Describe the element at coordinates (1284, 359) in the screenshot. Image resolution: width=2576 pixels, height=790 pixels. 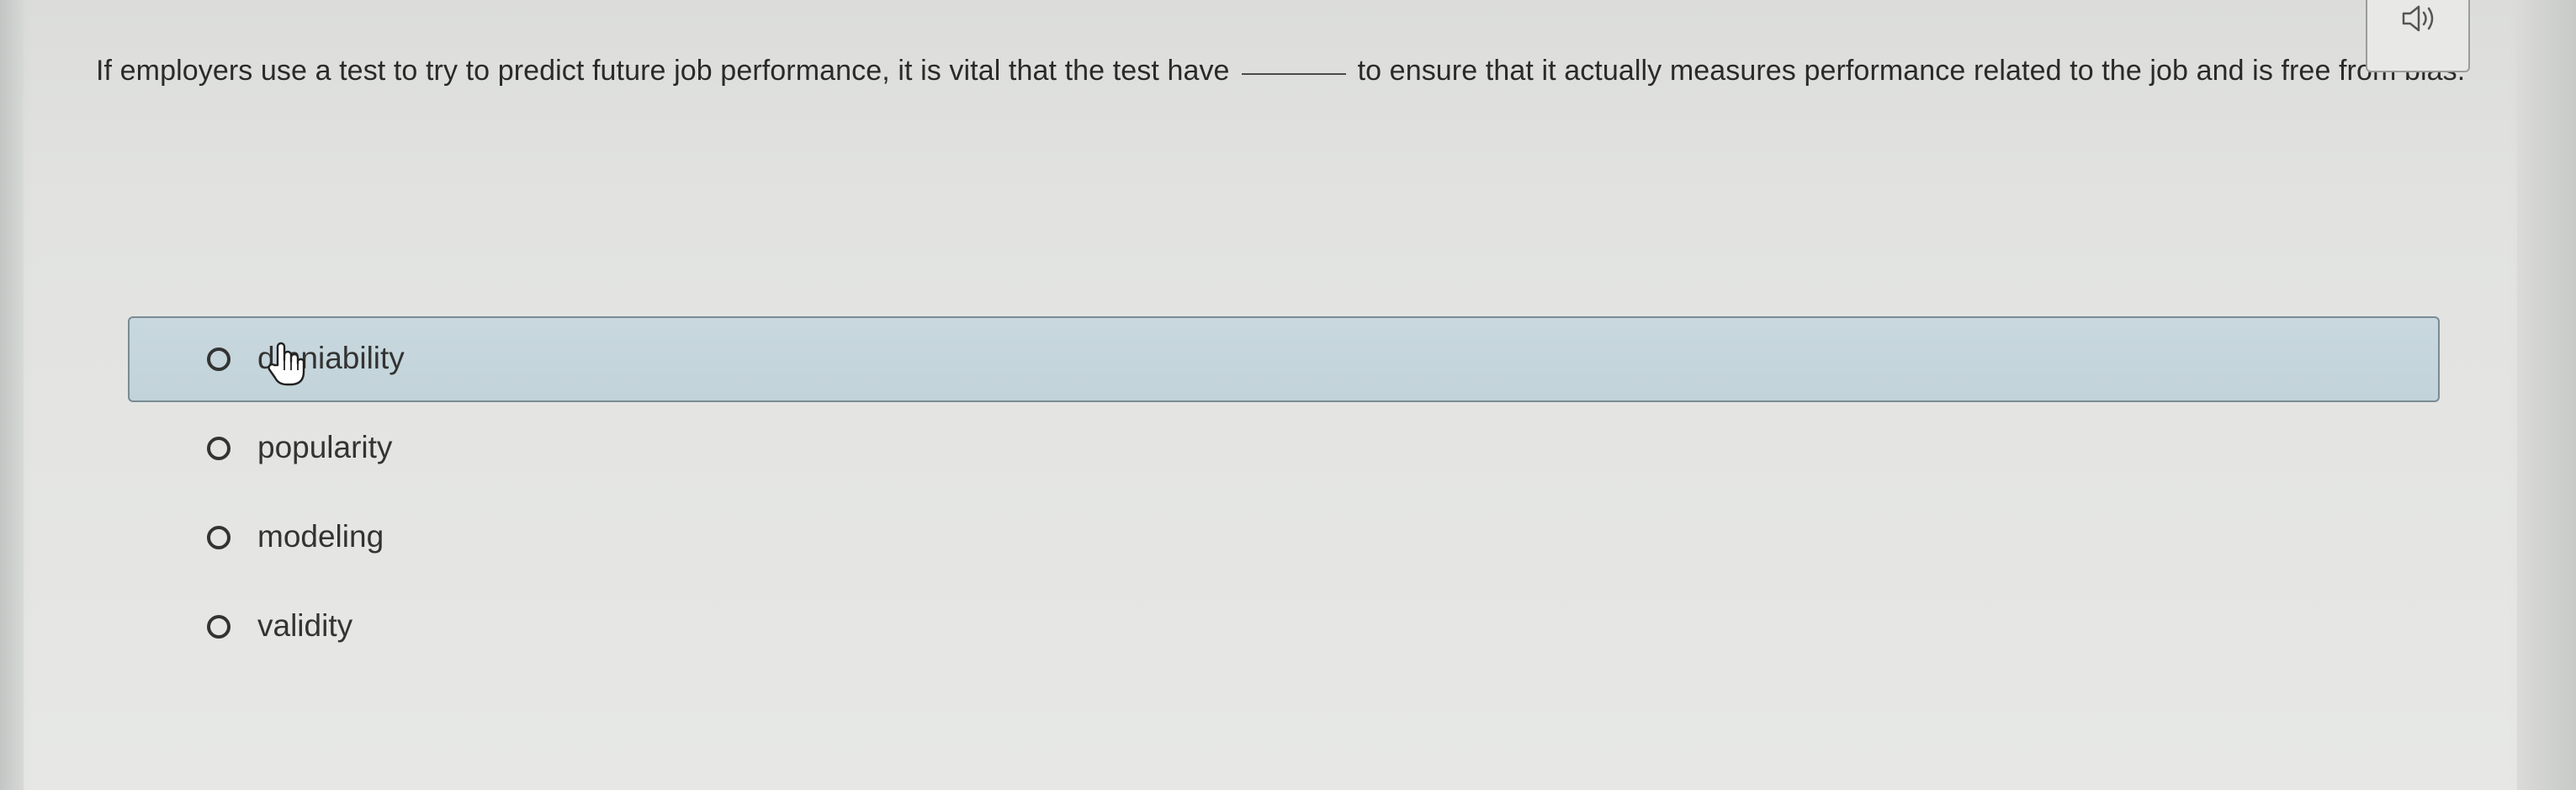
I see `option-hover-highlight` at that location.